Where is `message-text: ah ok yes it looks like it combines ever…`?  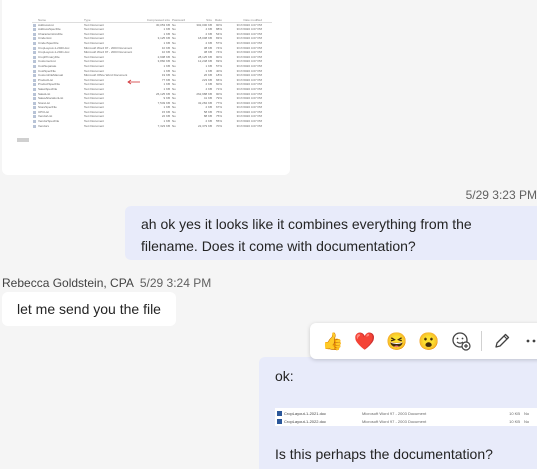
message-text: ah ok yes it looks like it combines ever… is located at coordinates (306, 235).